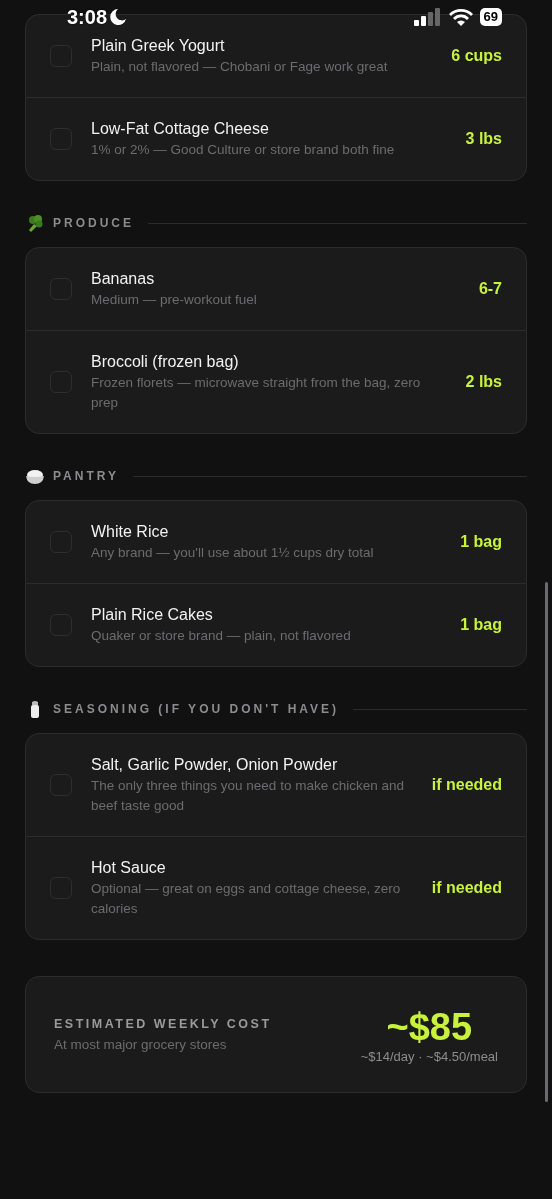 Image resolution: width=552 pixels, height=1199 pixels. What do you see at coordinates (233, 553) in the screenshot?
I see `item-note: Any brand — you'll use about 1½ cups dry total` at bounding box center [233, 553].